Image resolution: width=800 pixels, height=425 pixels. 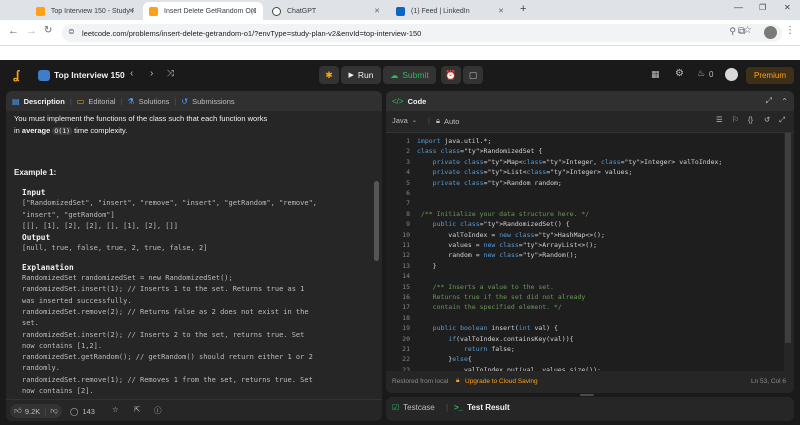 What do you see at coordinates (731, 74) in the screenshot?
I see `user-avatar` at bounding box center [731, 74].